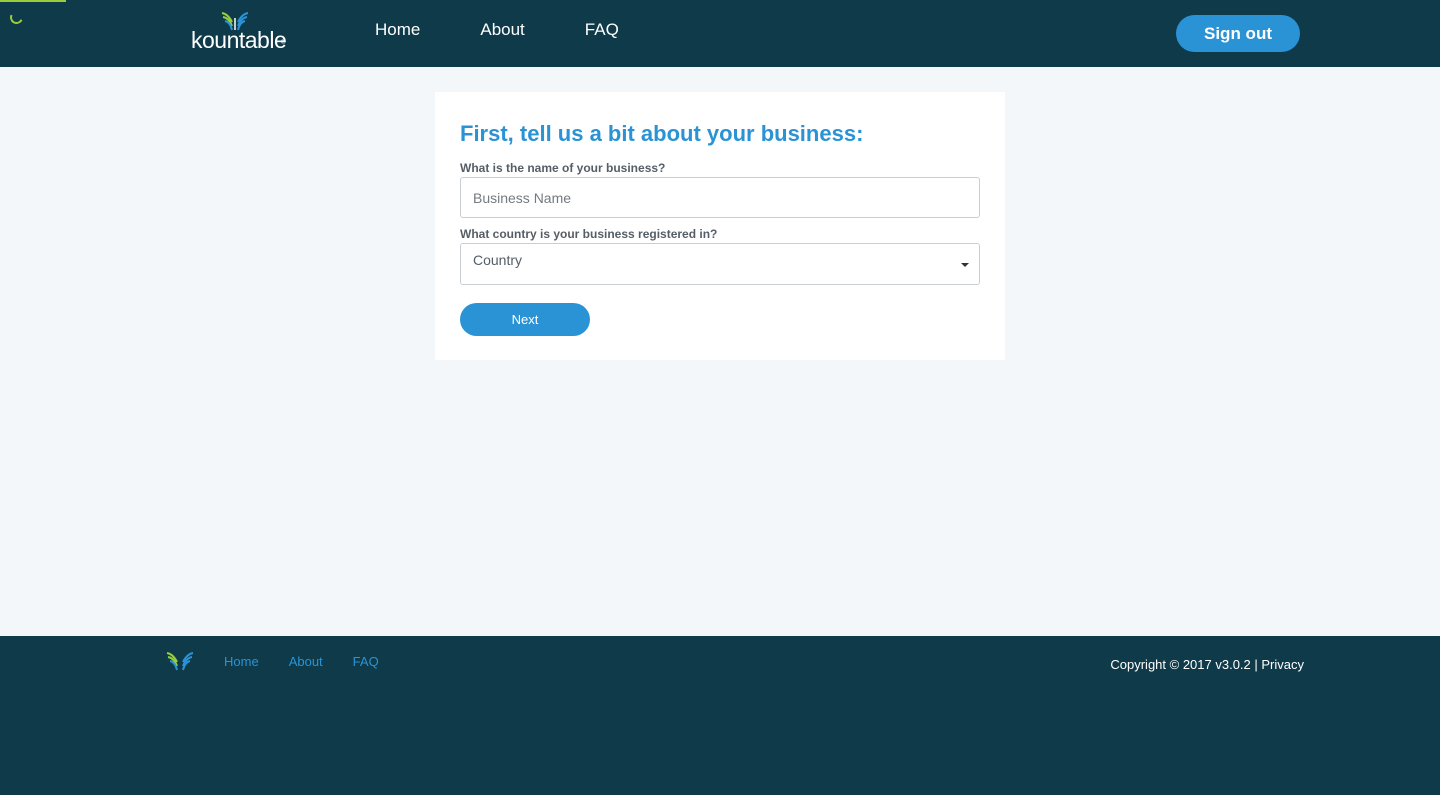 This screenshot has height=795, width=1440. I want to click on nav-home-link: Home, so click(397, 30).